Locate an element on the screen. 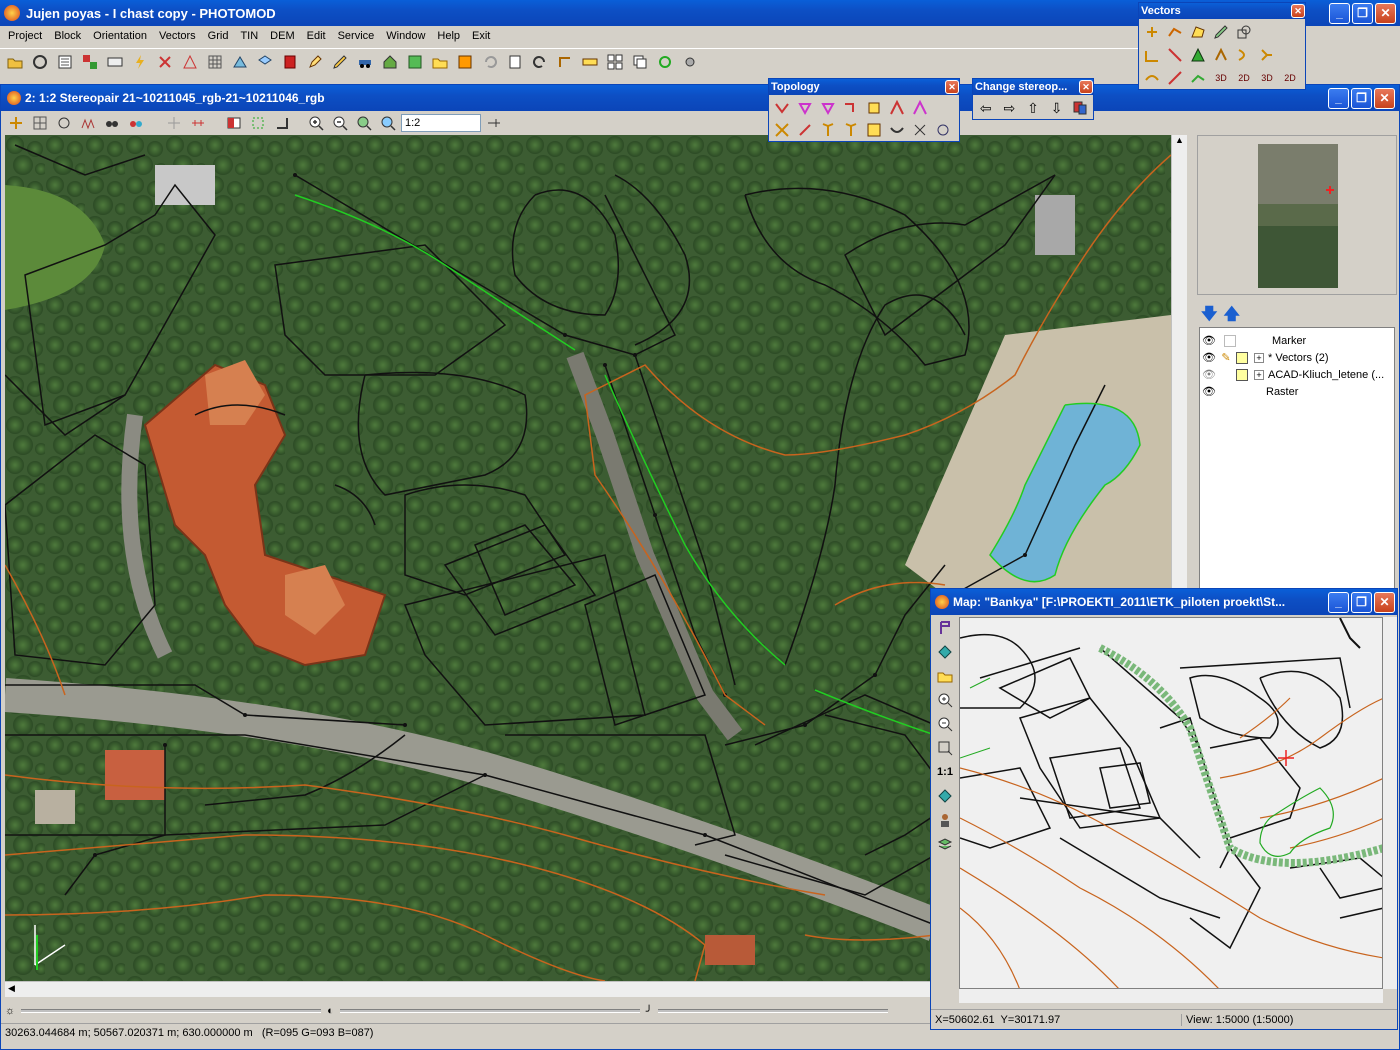  arrow-edit-icon is located at coordinates (1175, 78).